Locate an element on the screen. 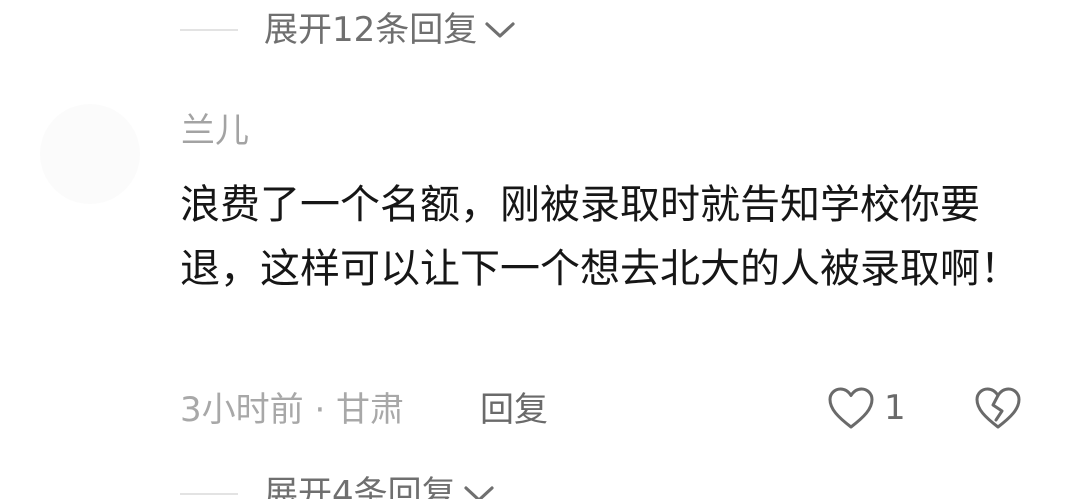  like-button: 1 is located at coordinates (866, 408).